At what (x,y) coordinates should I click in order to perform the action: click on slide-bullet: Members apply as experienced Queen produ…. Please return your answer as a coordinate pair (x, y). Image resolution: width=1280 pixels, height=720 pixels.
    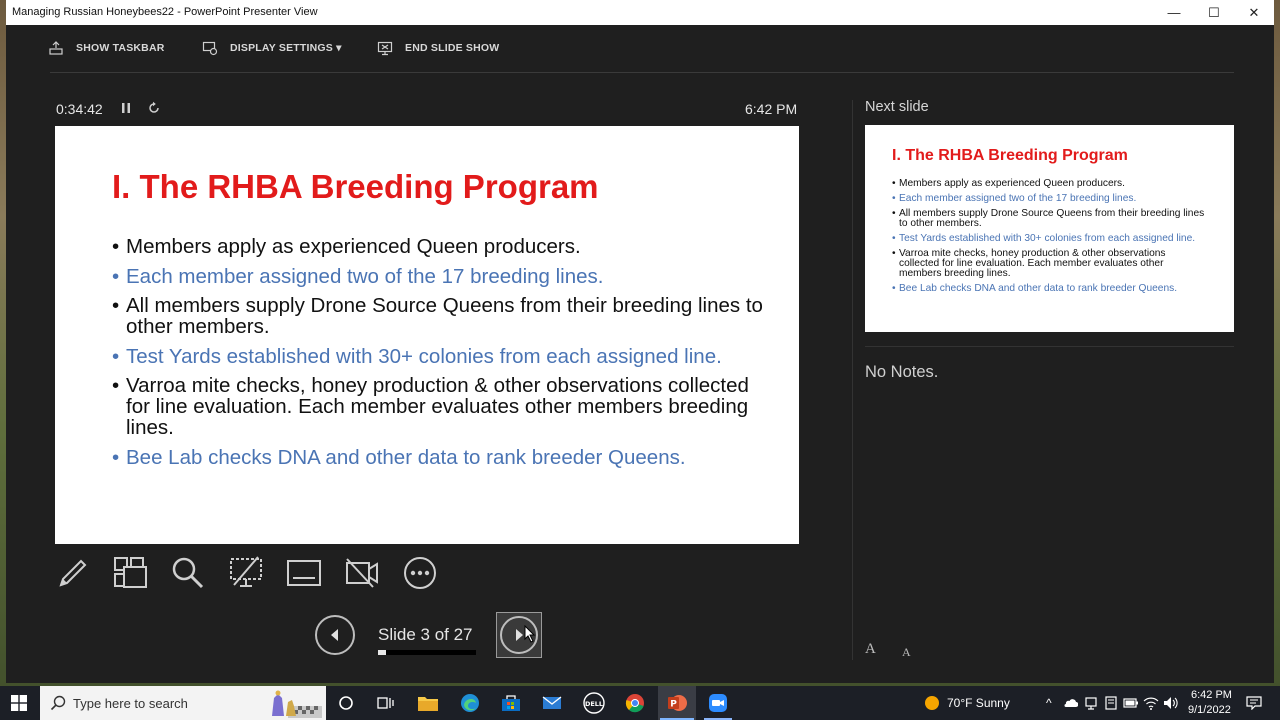
    Looking at the image, I should click on (442, 246).